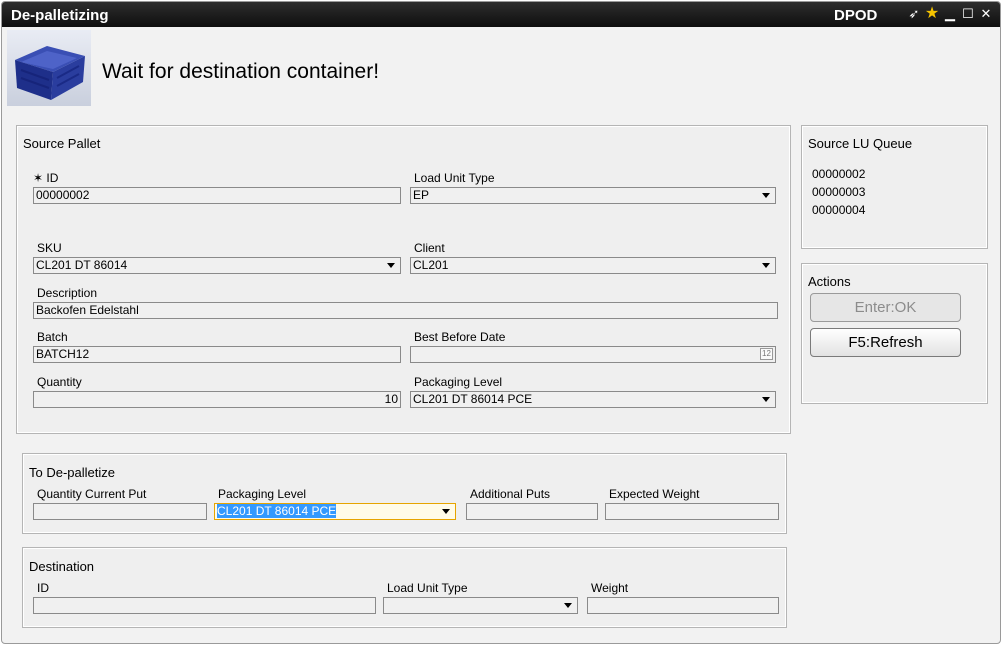 This screenshot has height=646, width=1003. What do you see at coordinates (427, 588) in the screenshot?
I see `destination-load-unit-type-label: Load Unit Type` at bounding box center [427, 588].